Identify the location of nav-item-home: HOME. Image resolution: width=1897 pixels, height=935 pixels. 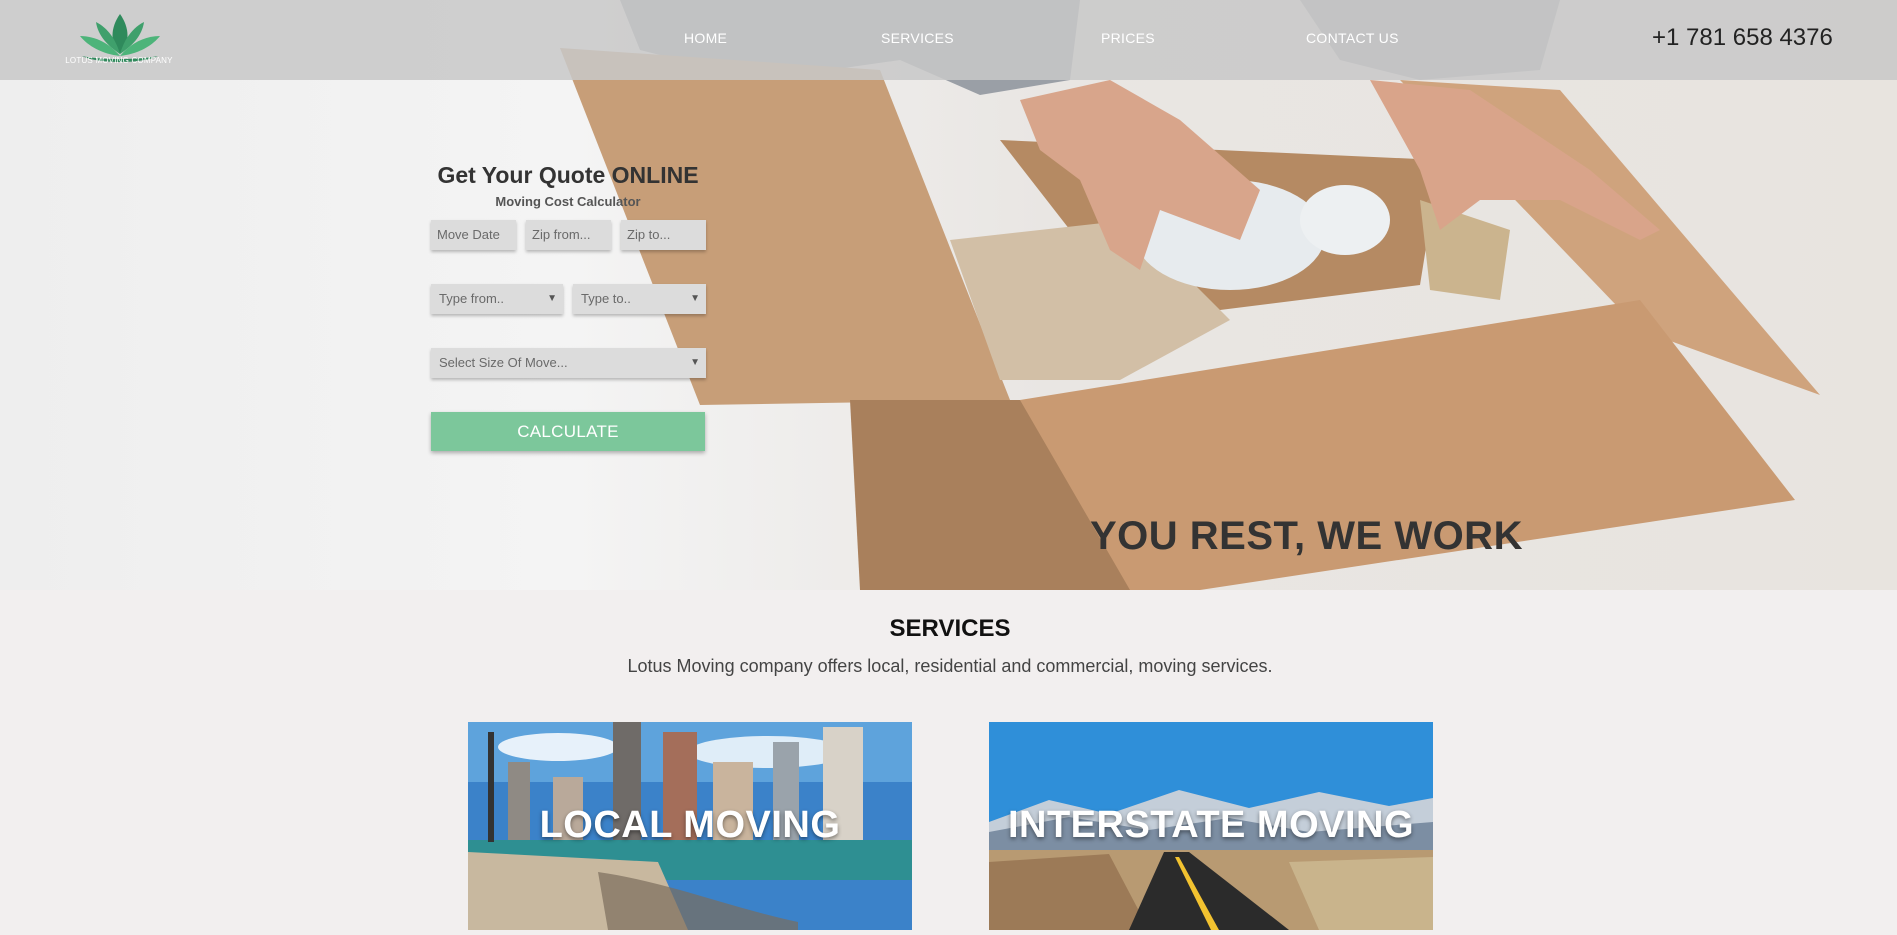
(705, 38).